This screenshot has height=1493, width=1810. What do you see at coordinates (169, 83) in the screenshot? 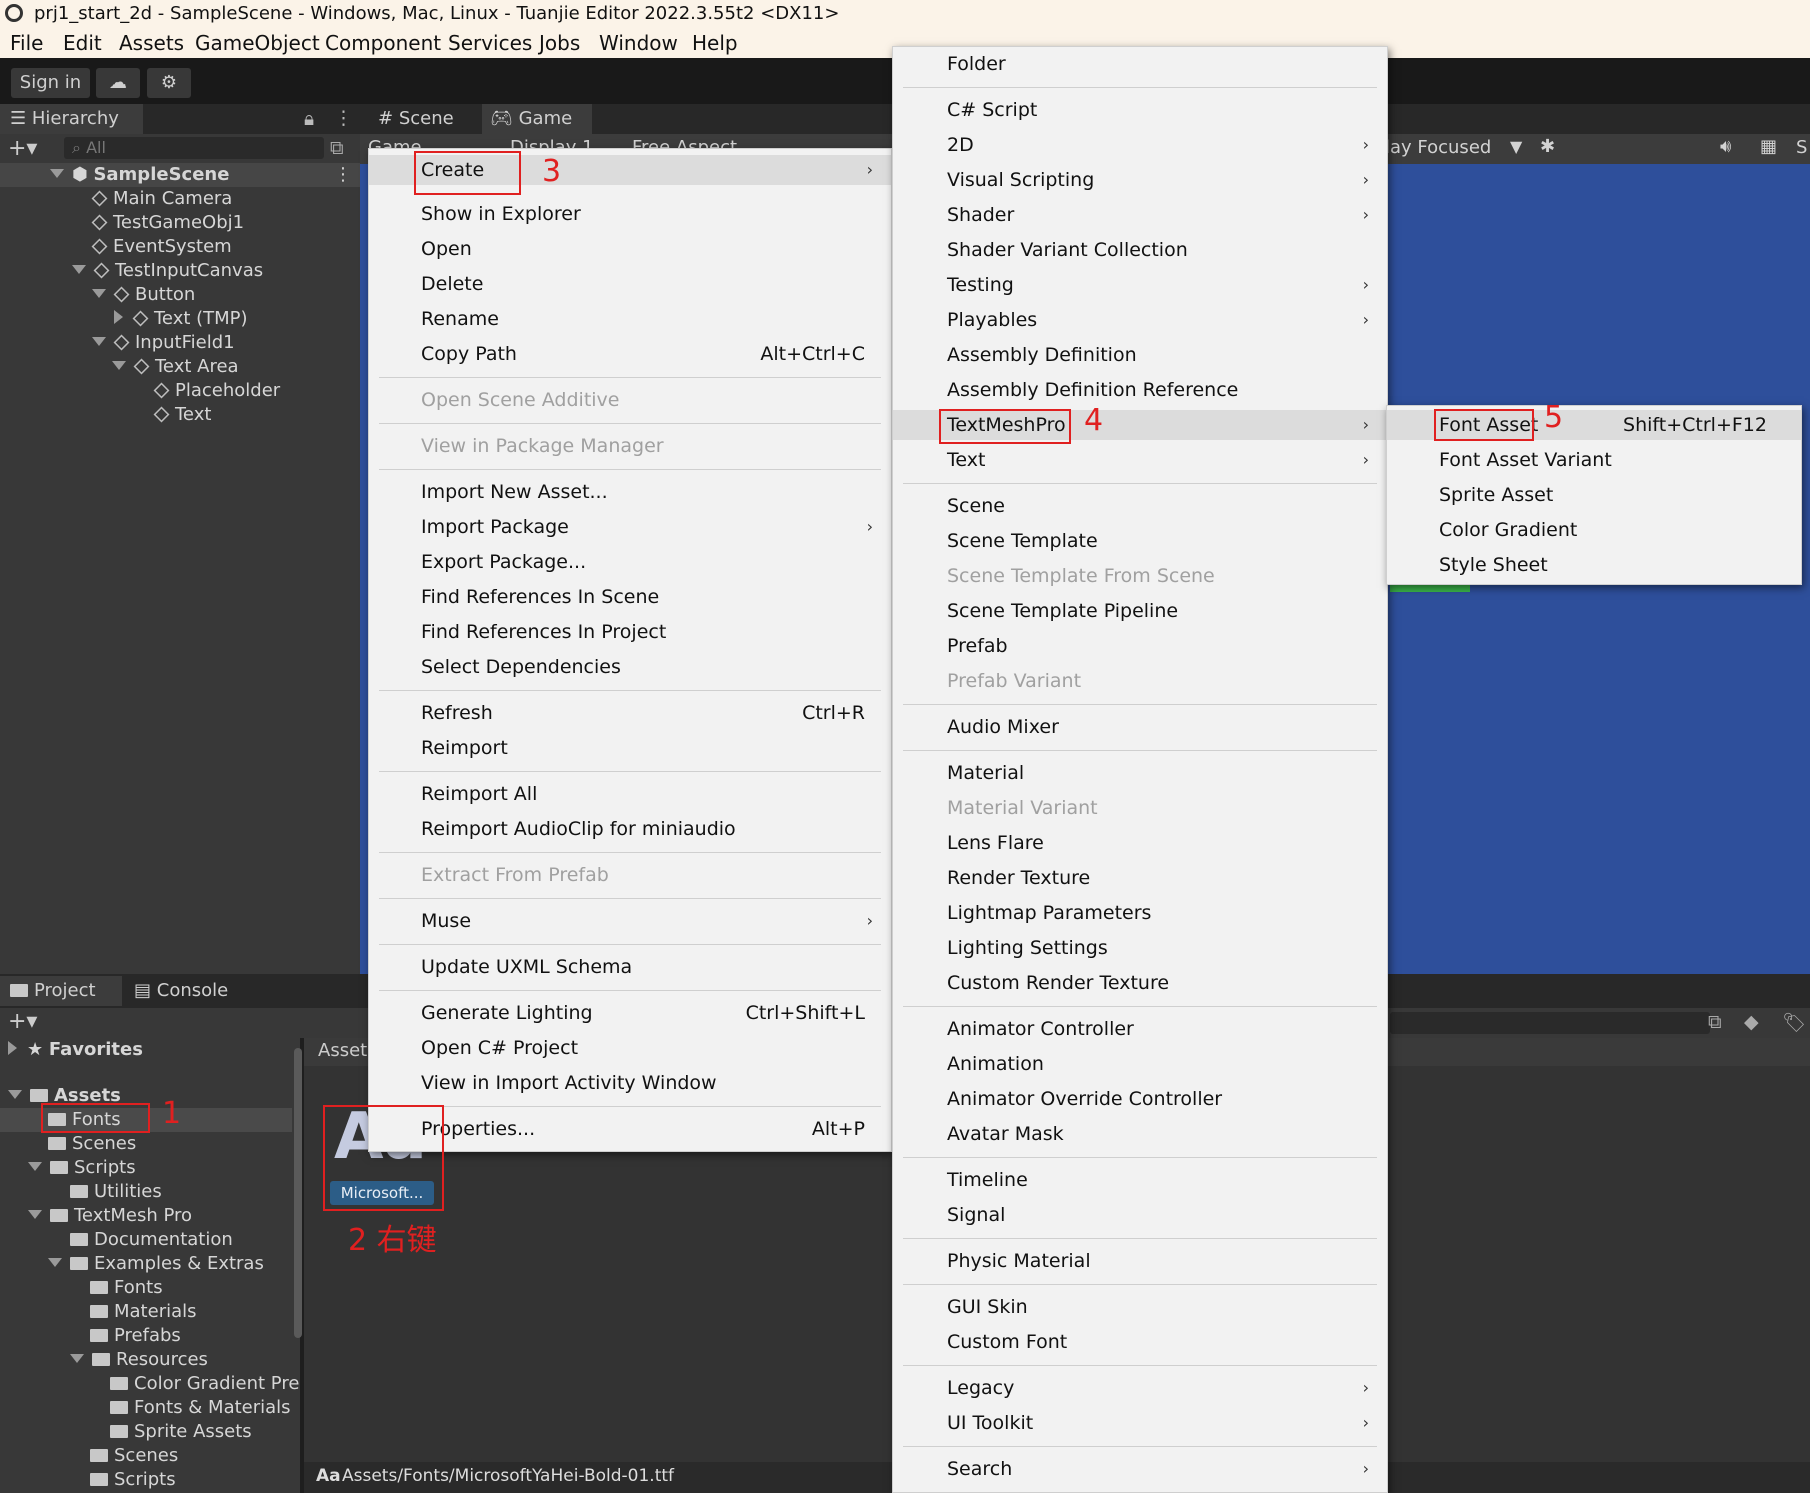
I see `services-button: ⚙` at bounding box center [169, 83].